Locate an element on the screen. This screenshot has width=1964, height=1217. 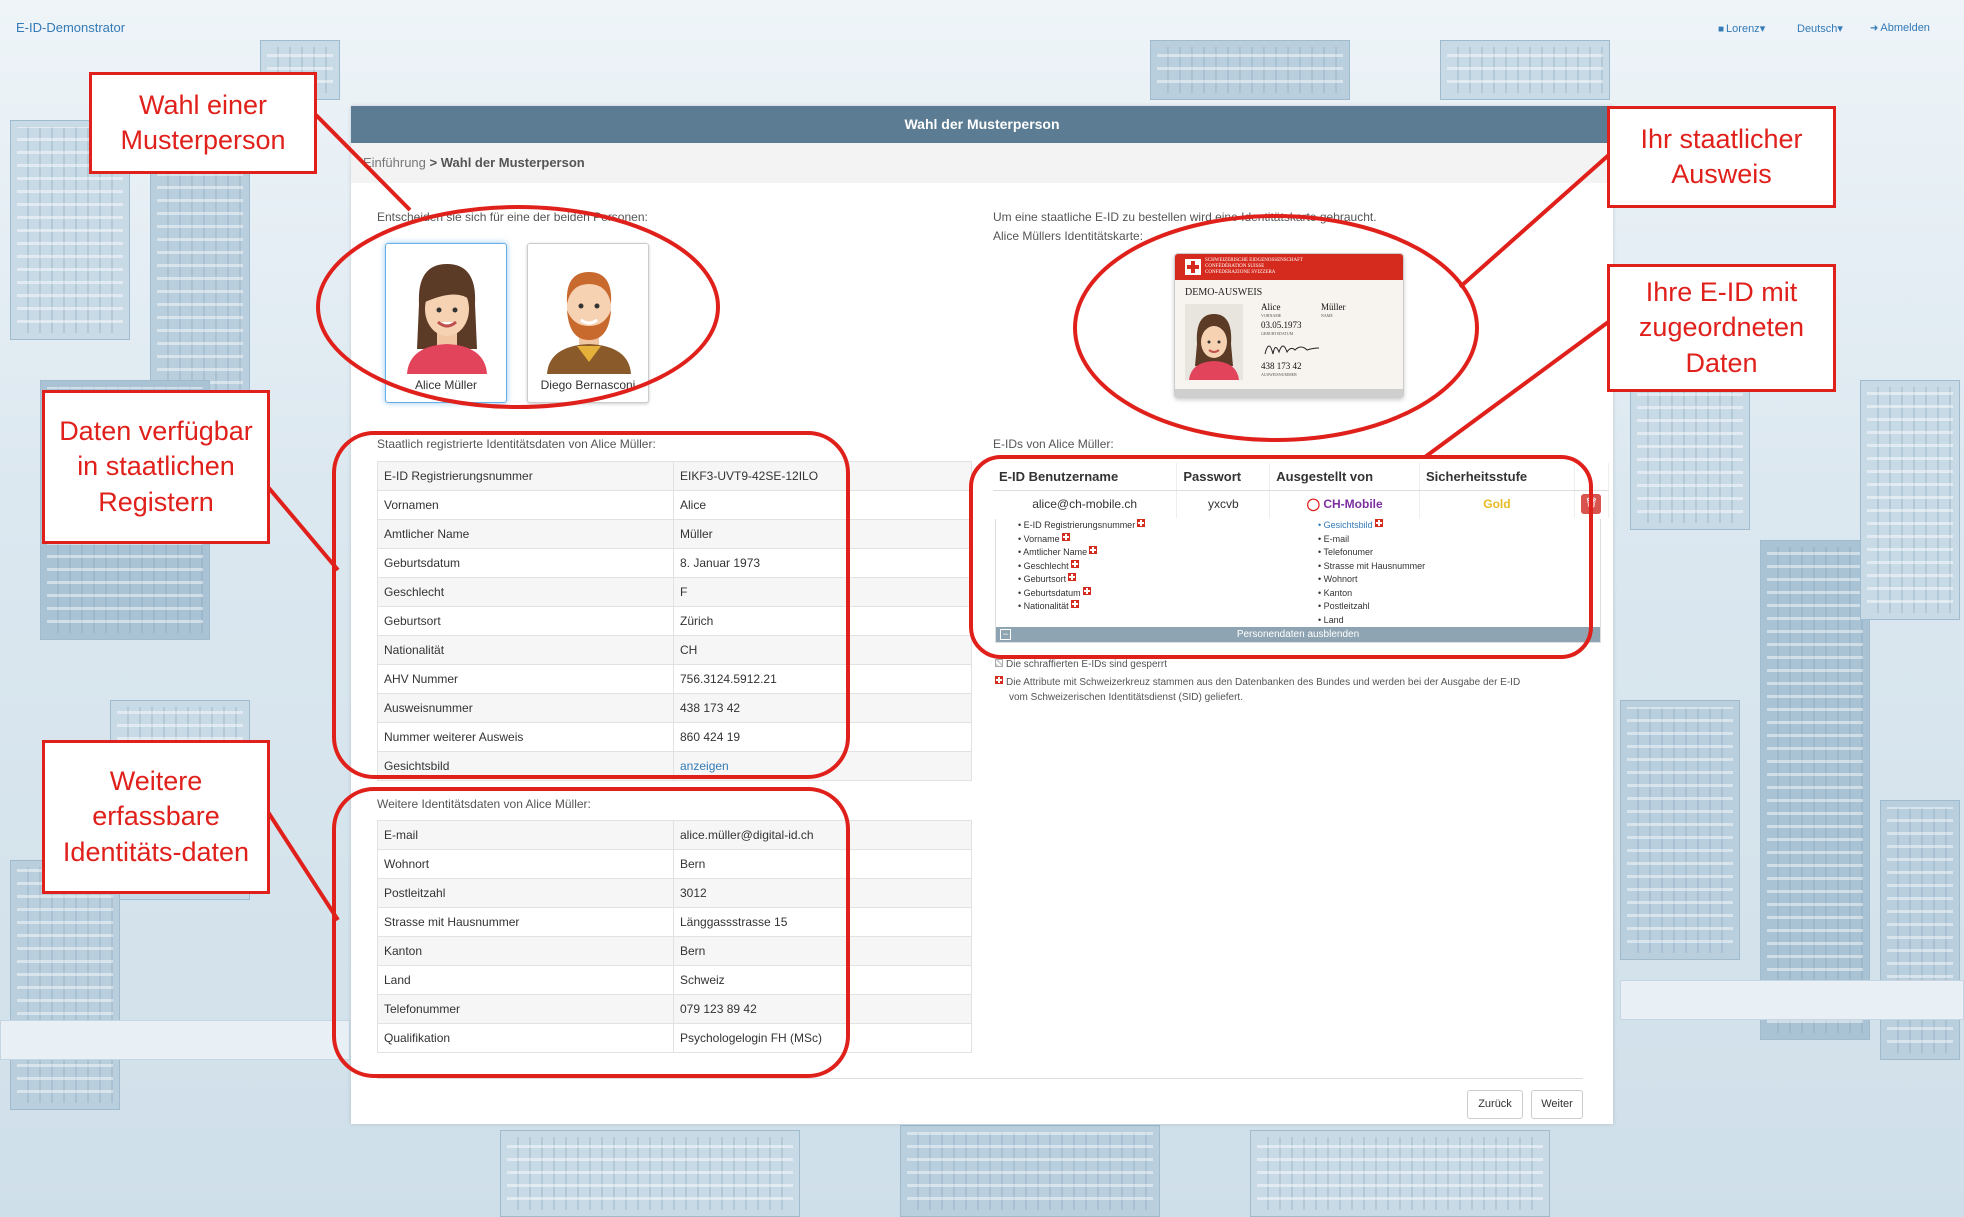
attribute-label: Strasse mit Hausnummer is located at coordinates (1374, 565).